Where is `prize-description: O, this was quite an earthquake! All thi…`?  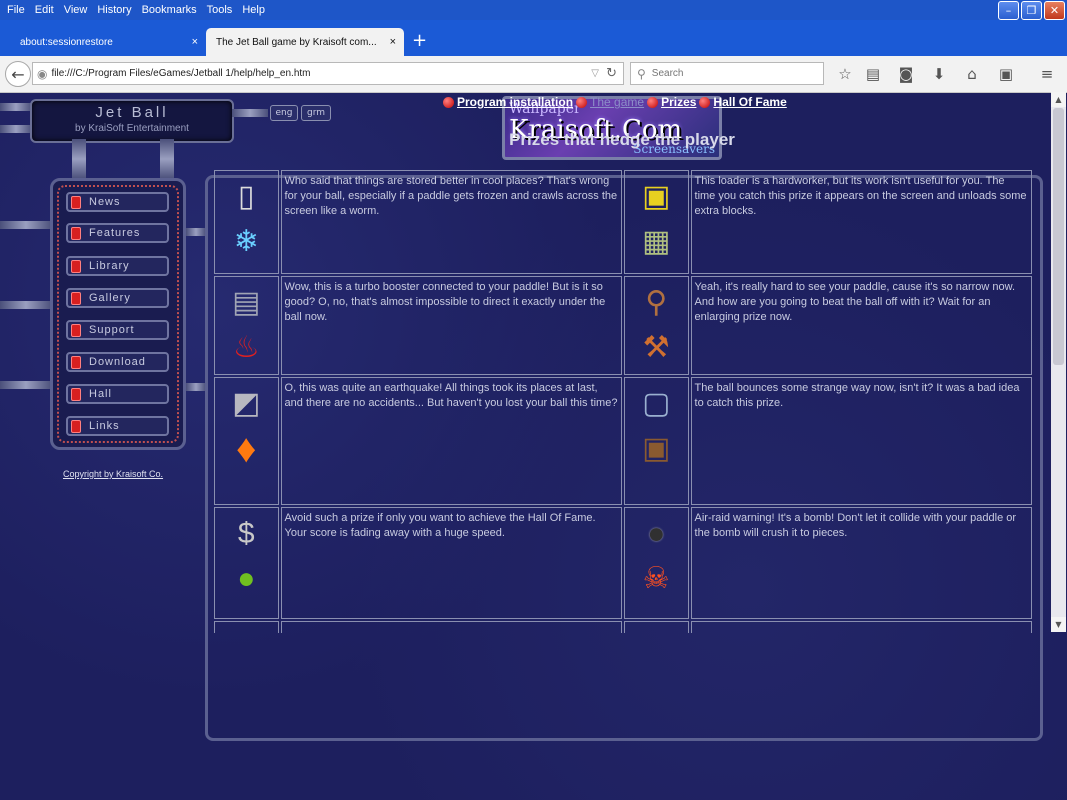
prize-description: O, this was quite an earthquake! All thi… is located at coordinates (451, 441).